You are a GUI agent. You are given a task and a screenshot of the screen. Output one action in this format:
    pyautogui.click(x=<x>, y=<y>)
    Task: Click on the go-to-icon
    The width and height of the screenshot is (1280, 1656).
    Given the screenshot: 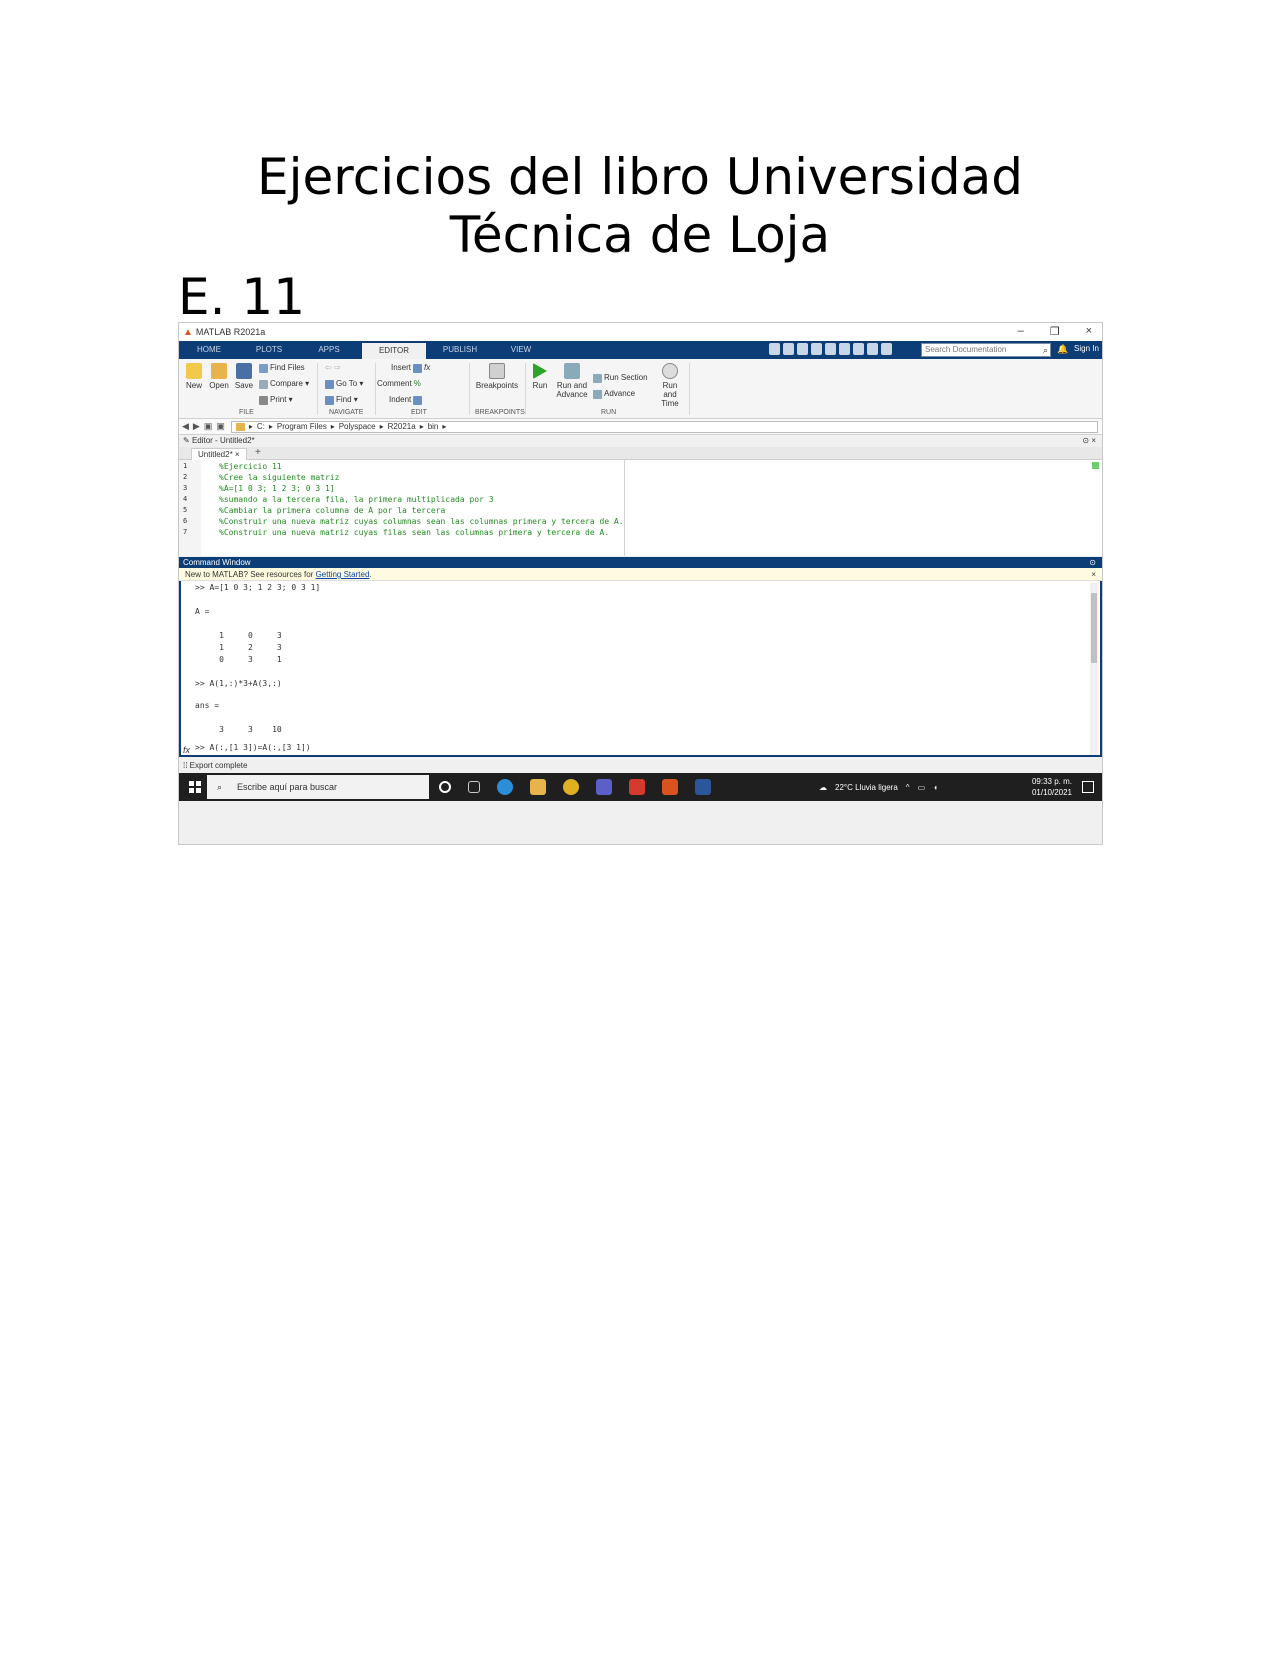 What is the action you would take?
    pyautogui.click(x=329, y=384)
    